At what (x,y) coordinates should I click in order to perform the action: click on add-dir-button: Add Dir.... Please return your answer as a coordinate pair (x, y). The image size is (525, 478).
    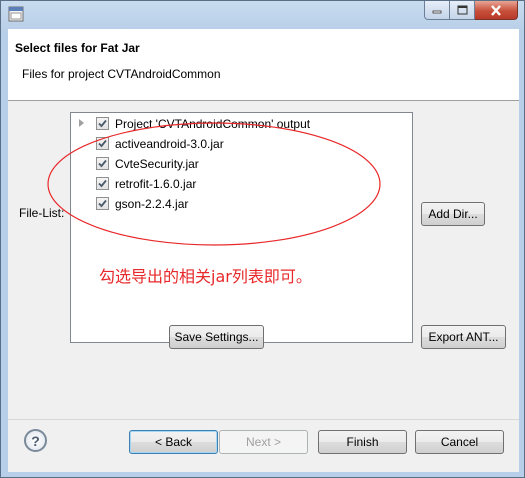
    Looking at the image, I should click on (453, 214).